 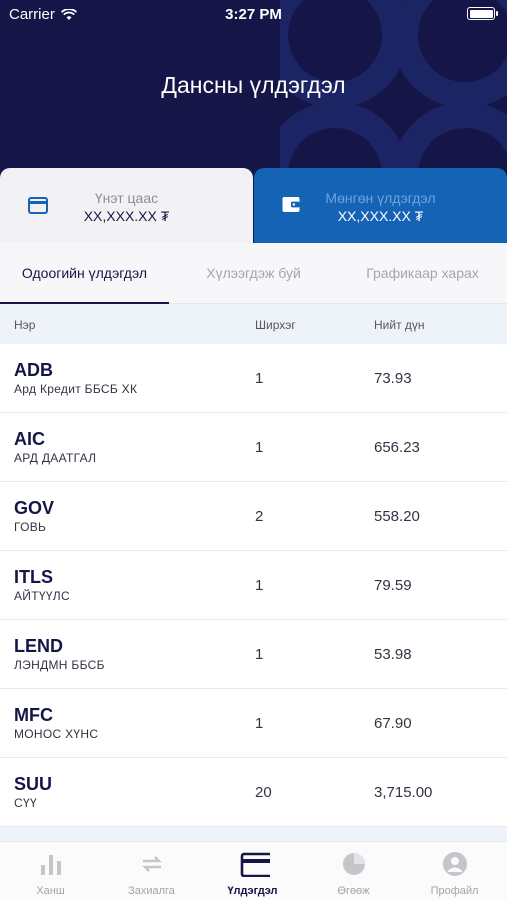 I want to click on bar-chart-icon, so click(x=51, y=865).